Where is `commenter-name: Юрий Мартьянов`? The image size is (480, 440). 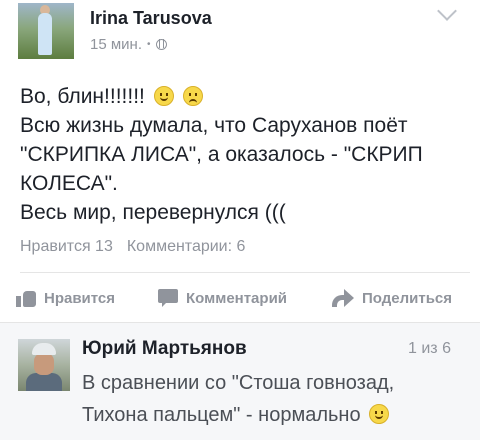
commenter-name: Юрий Мартьянов is located at coordinates (164, 349).